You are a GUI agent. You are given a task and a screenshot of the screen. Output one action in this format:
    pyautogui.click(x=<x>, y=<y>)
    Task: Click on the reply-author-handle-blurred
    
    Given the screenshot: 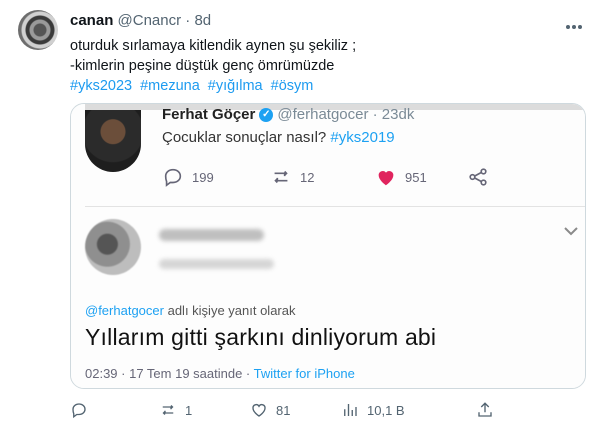 What is the action you would take?
    pyautogui.click(x=216, y=264)
    